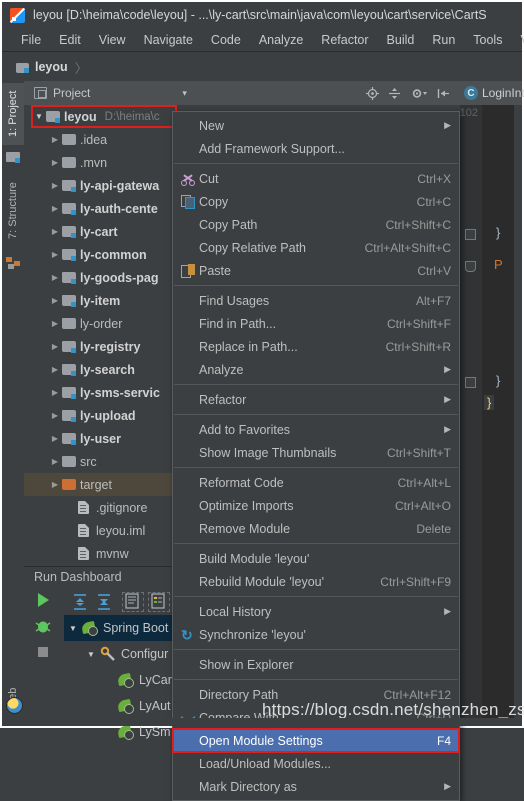  I want to click on folder-icon, so click(71, 461).